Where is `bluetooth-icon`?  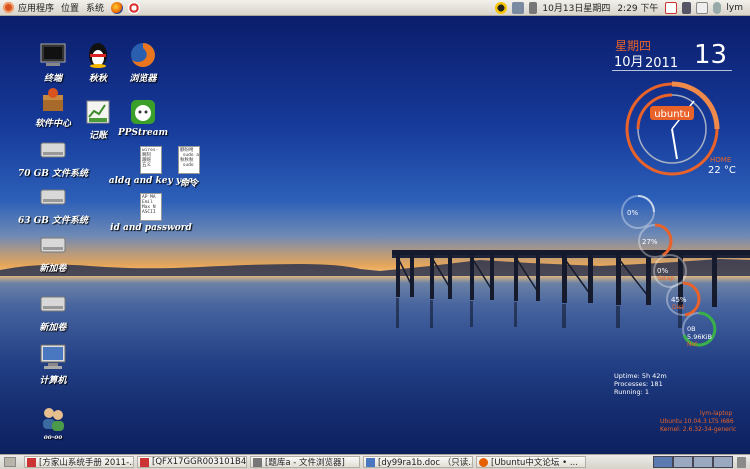
bluetooth-icon is located at coordinates (687, 7).